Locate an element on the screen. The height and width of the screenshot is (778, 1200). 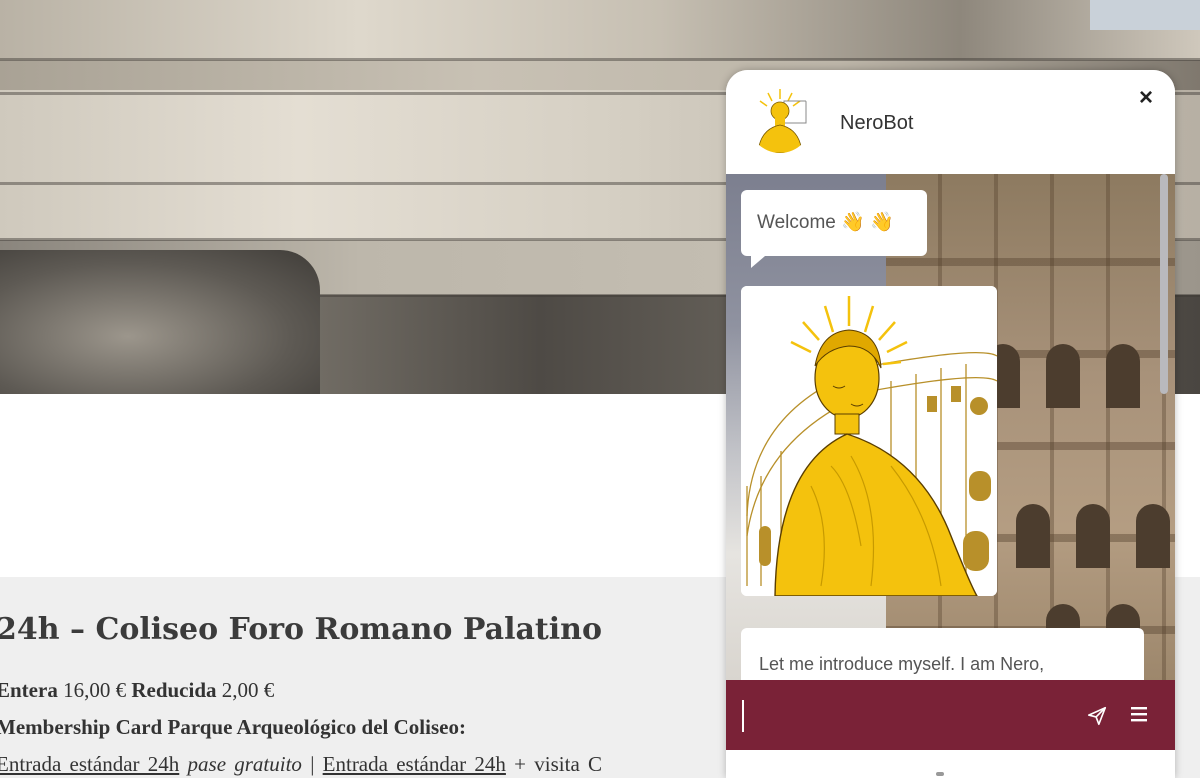
price-reducida: 2,00 € is located at coordinates (248, 690).